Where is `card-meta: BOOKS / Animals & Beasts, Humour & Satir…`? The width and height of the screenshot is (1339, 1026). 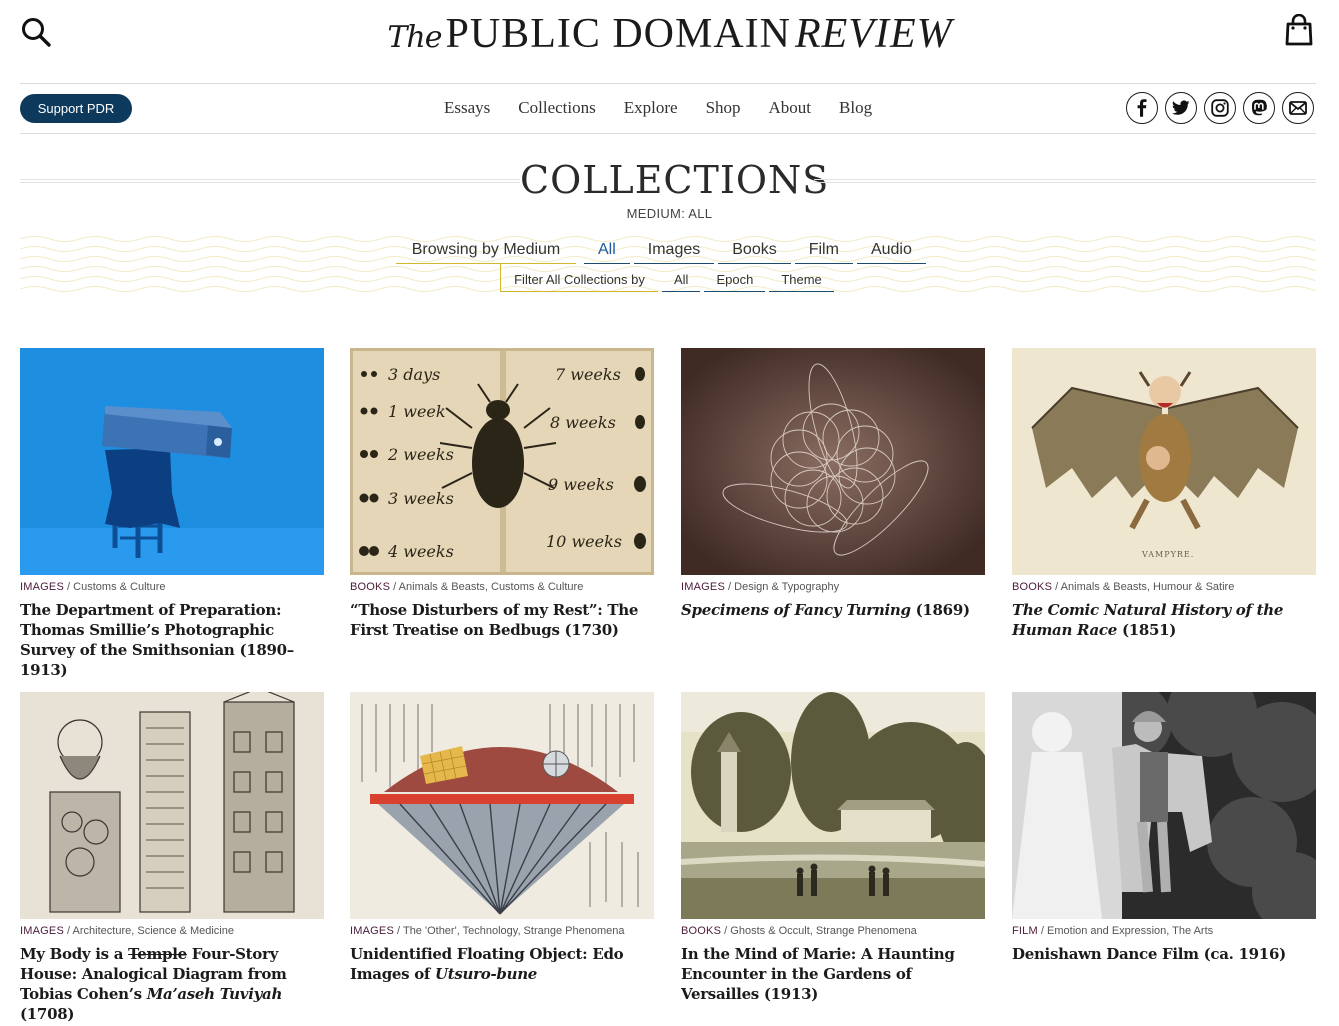 card-meta: BOOKS / Animals & Beasts, Humour & Satir… is located at coordinates (1164, 587).